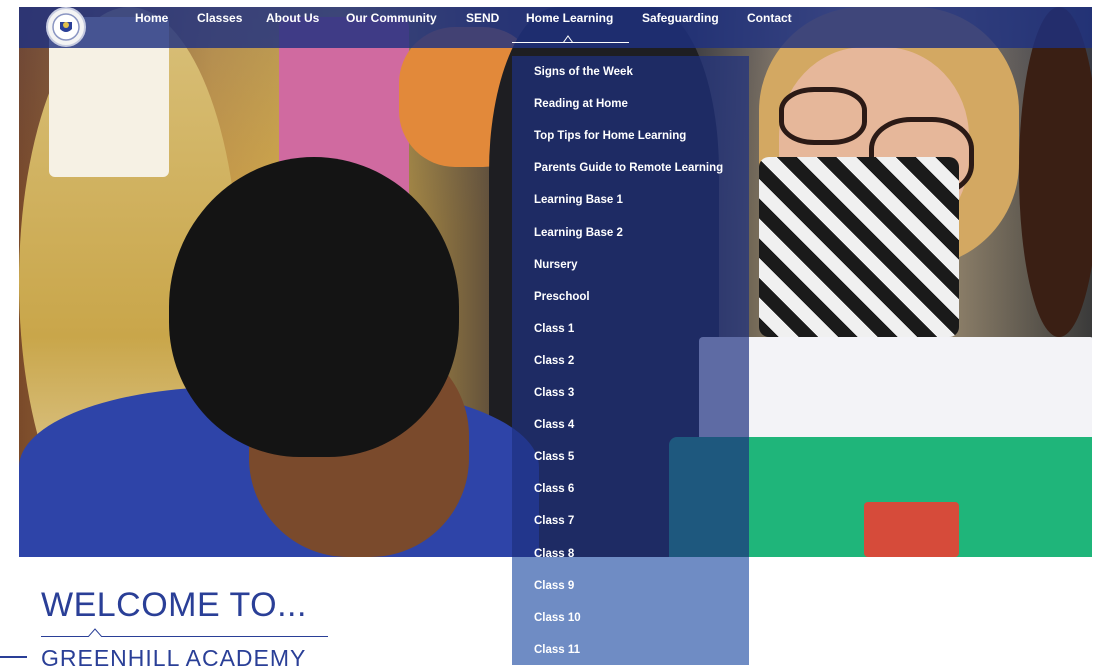 The width and height of the screenshot is (1097, 672). Describe the element at coordinates (680, 18) in the screenshot. I see `nav-safeguarding: Safeguarding` at that location.